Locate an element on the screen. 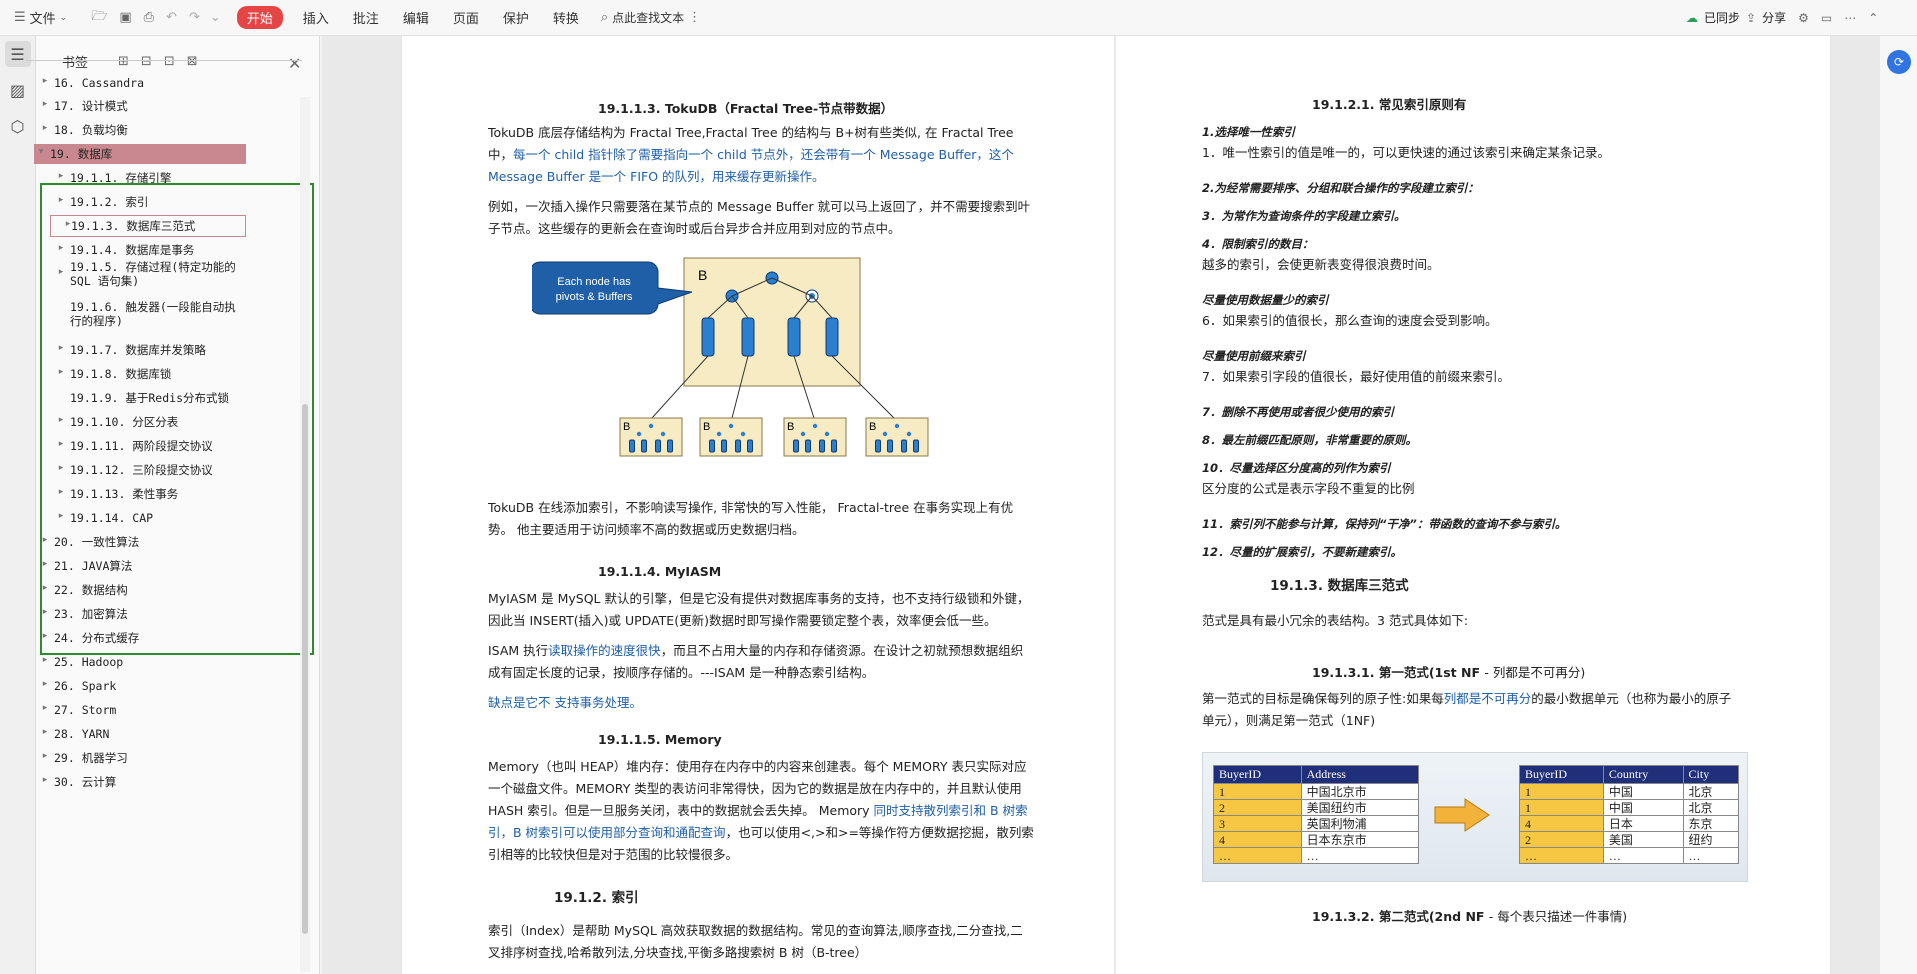 The height and width of the screenshot is (974, 1917). collapse-icon: ⌃ is located at coordinates (1873, 18).